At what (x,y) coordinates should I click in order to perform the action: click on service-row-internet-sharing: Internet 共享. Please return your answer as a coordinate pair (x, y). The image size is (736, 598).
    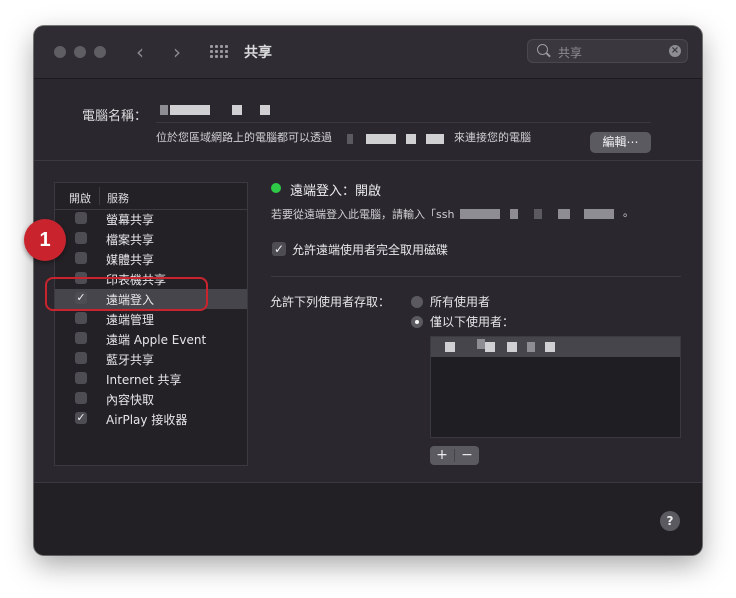
    Looking at the image, I should click on (151, 379).